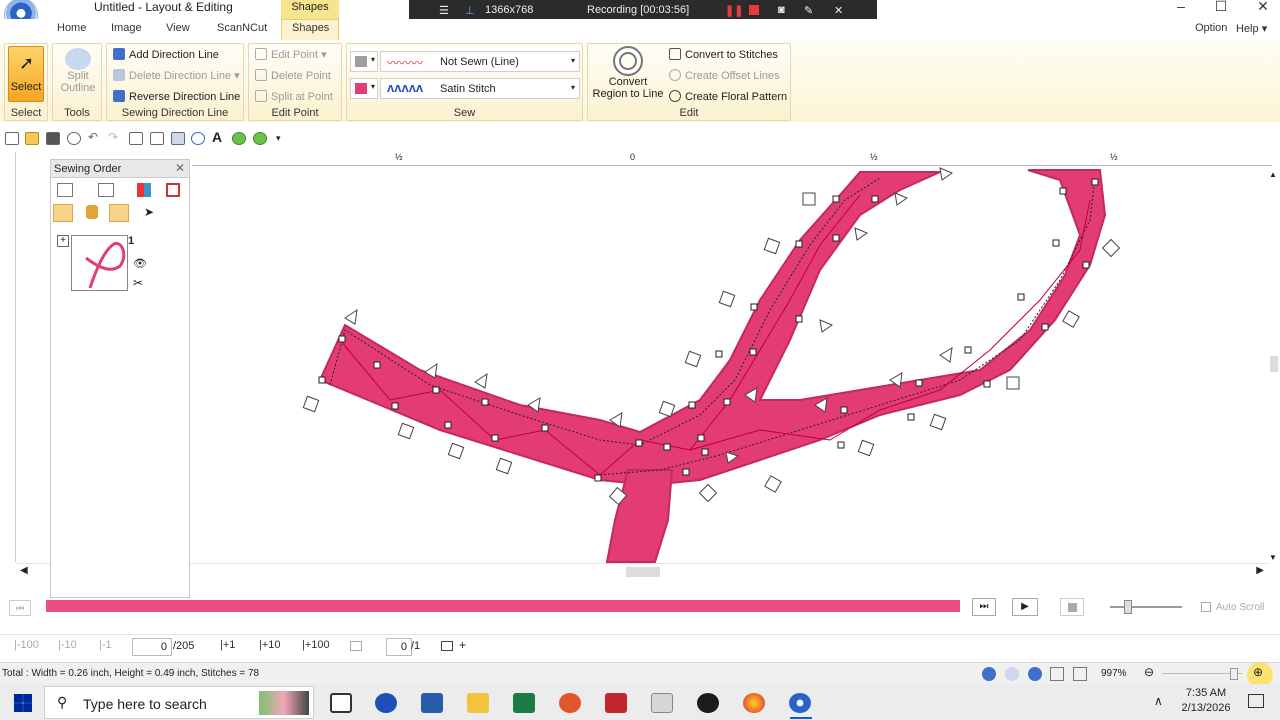 The width and height of the screenshot is (1280, 720). I want to click on line-sew-type-dropdown: 〰〰〰 Not Sewn (Line) ▾, so click(480, 61).